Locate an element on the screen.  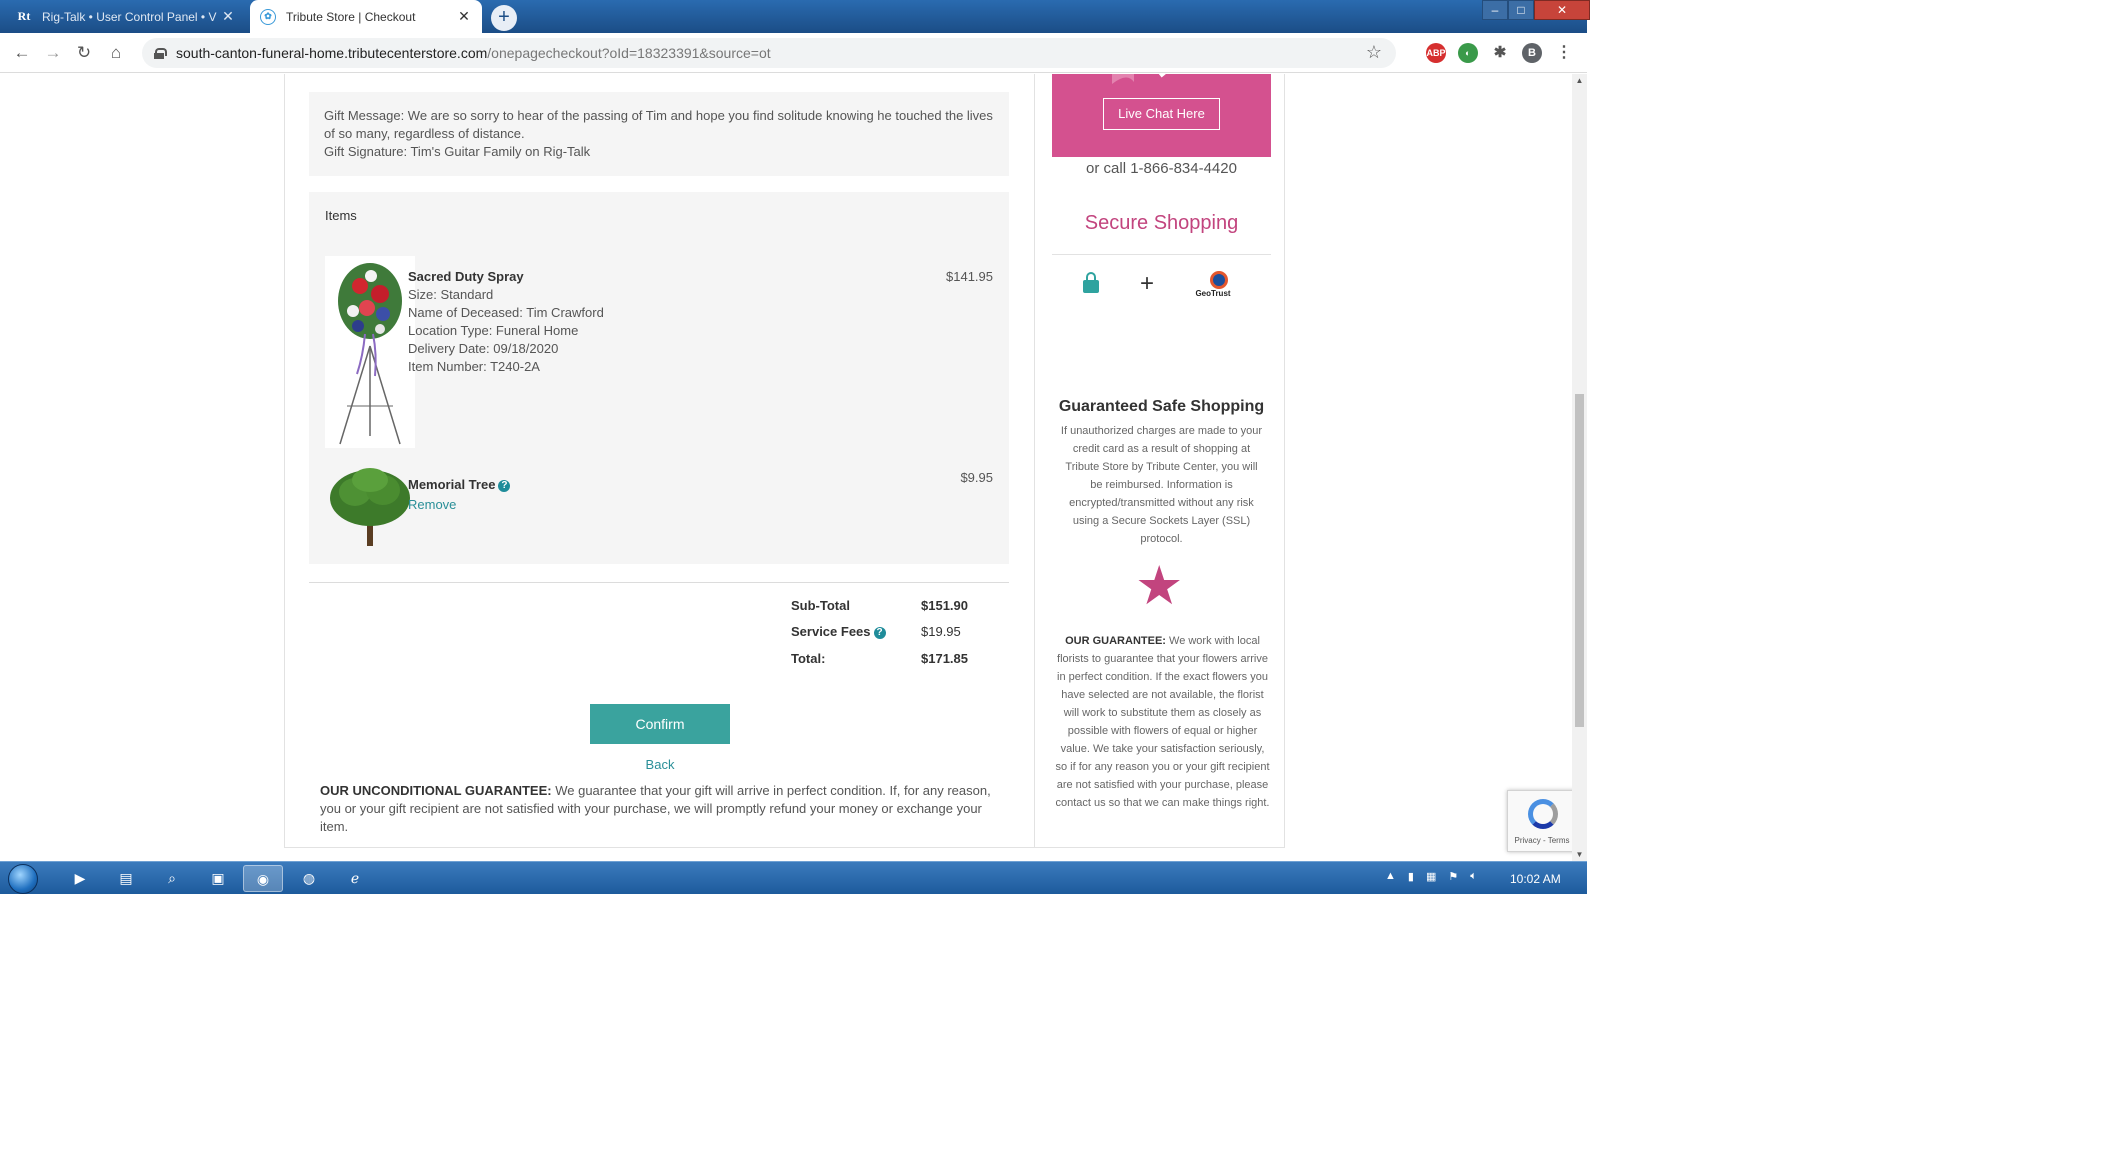
signal-icon: ▮ is located at coordinates (1411, 876).